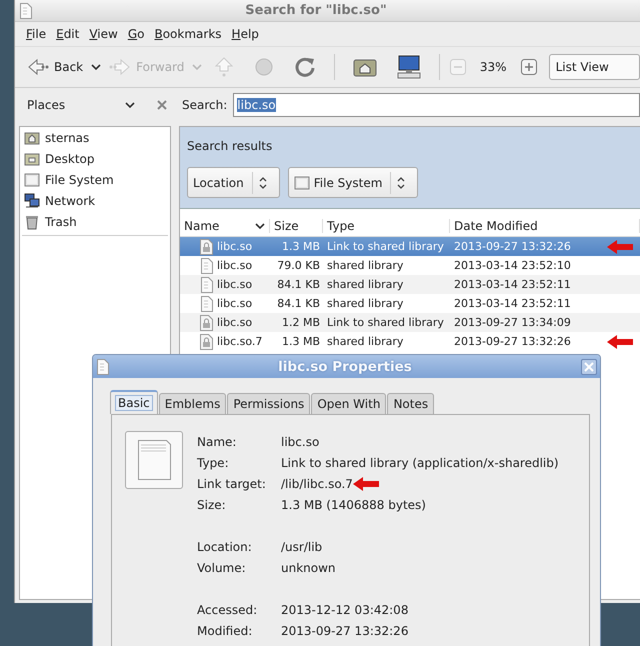  Describe the element at coordinates (95, 200) in the screenshot. I see `sidebar-item: Network` at that location.